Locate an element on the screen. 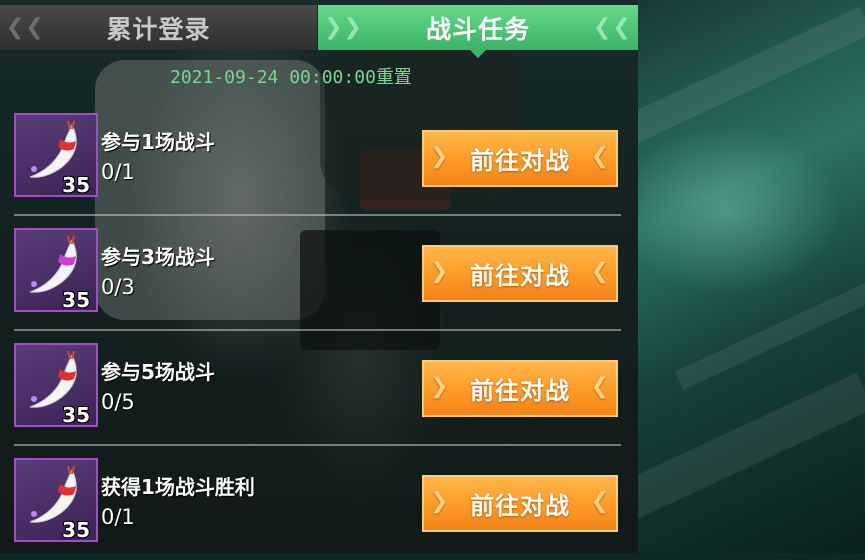 The image size is (865, 560). tab-battle-tasks-label: 战斗任务 is located at coordinates (477, 29).